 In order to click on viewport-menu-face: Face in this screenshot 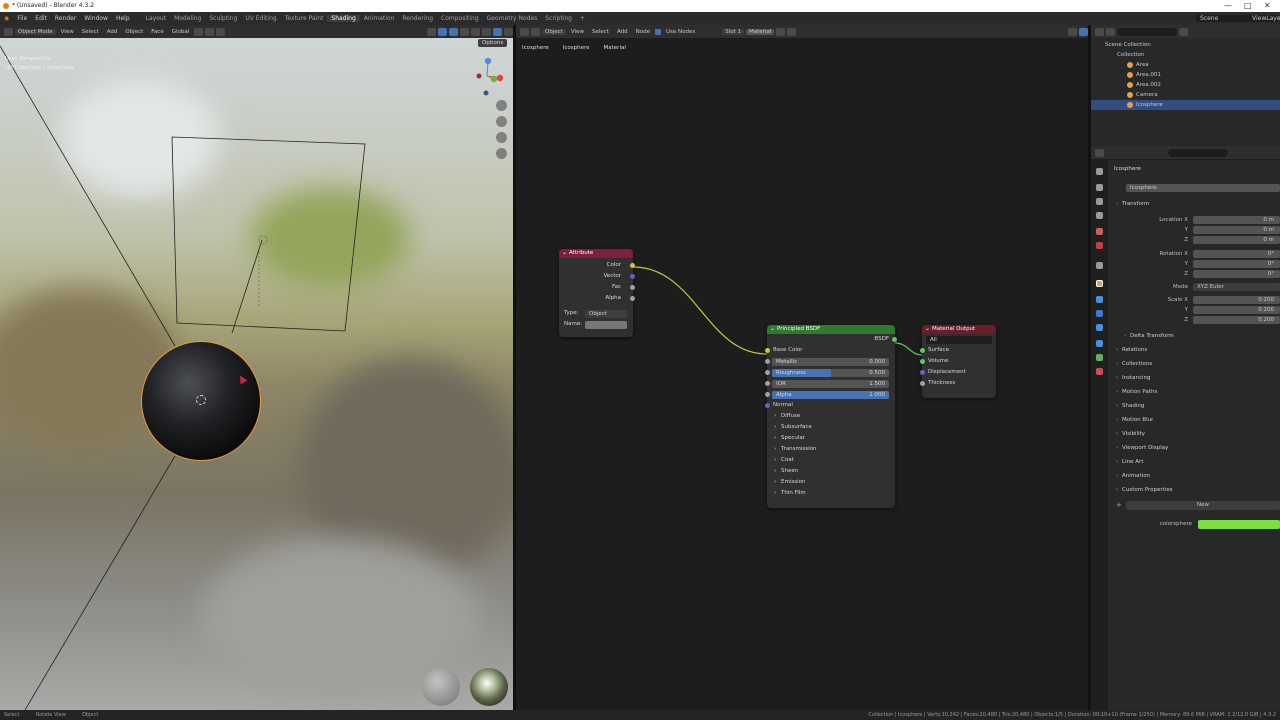, I will do `click(157, 32)`.